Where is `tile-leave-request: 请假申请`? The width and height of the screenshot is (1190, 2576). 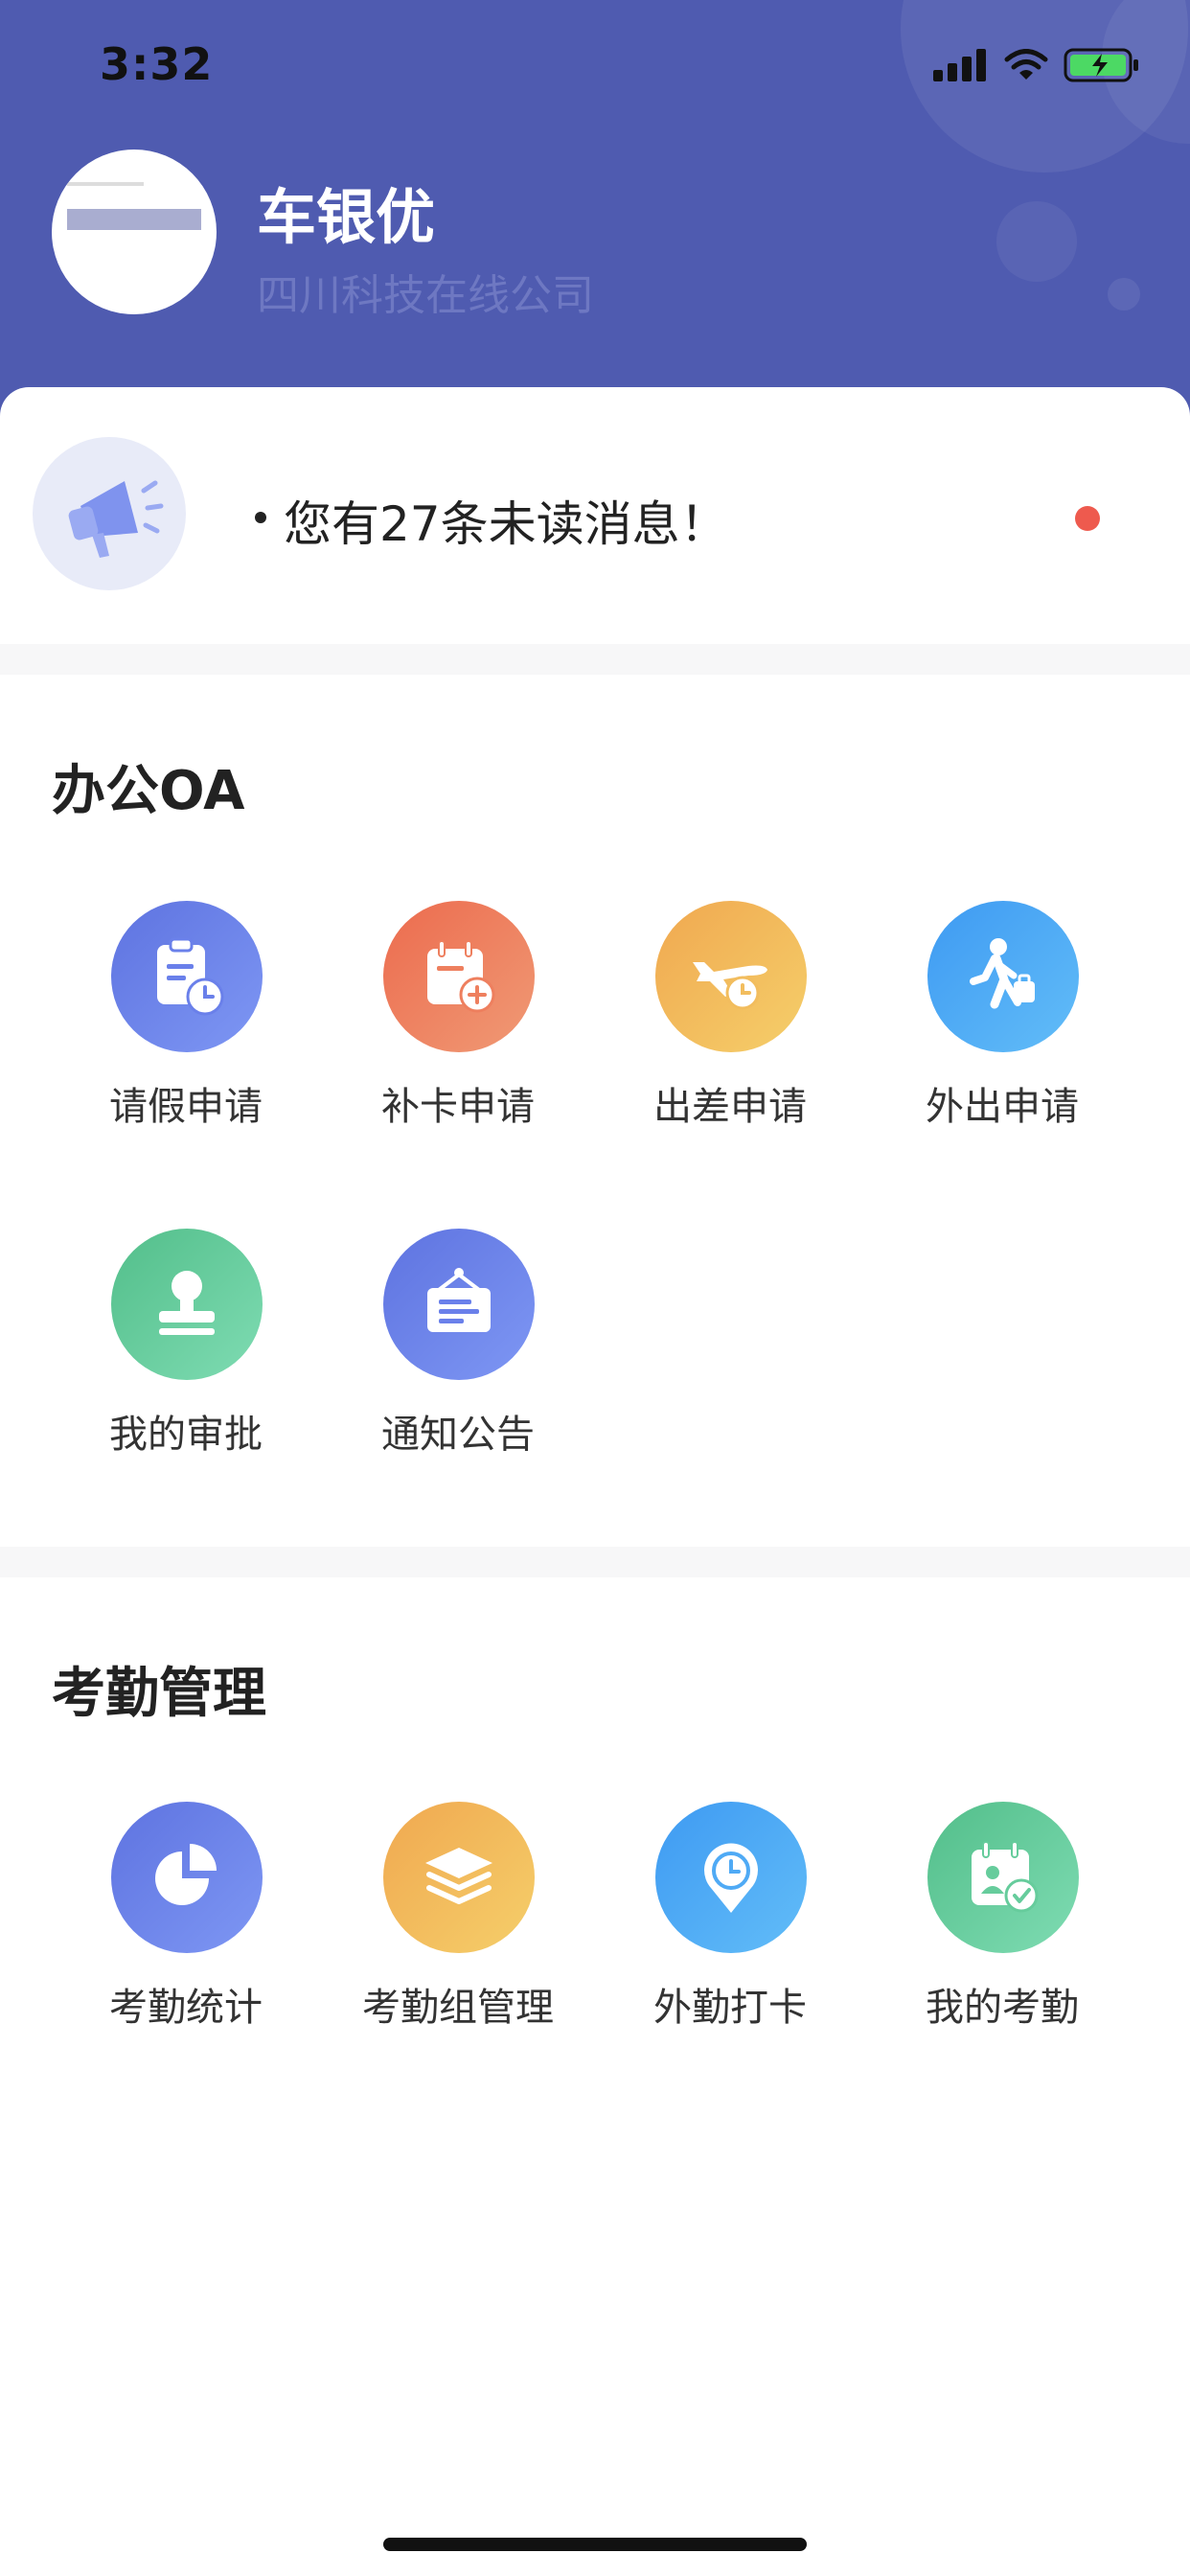
tile-leave-request: 请假申请 is located at coordinates (186, 1016).